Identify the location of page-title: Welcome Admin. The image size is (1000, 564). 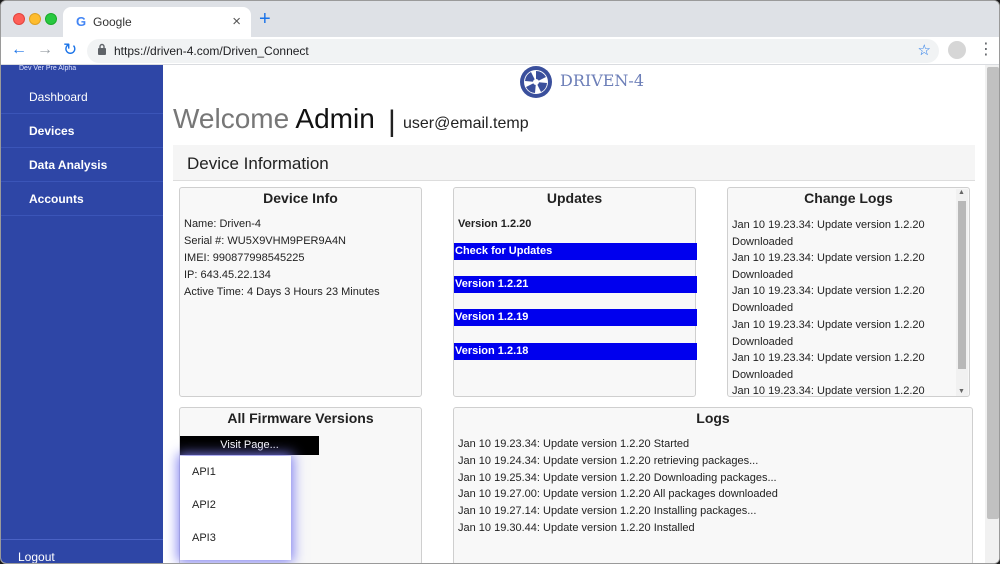
(274, 119).